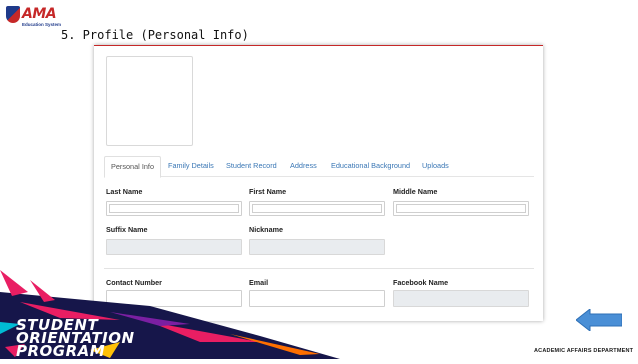 Image resolution: width=638 pixels, height=364 pixels. I want to click on middle-name-field, so click(461, 208).